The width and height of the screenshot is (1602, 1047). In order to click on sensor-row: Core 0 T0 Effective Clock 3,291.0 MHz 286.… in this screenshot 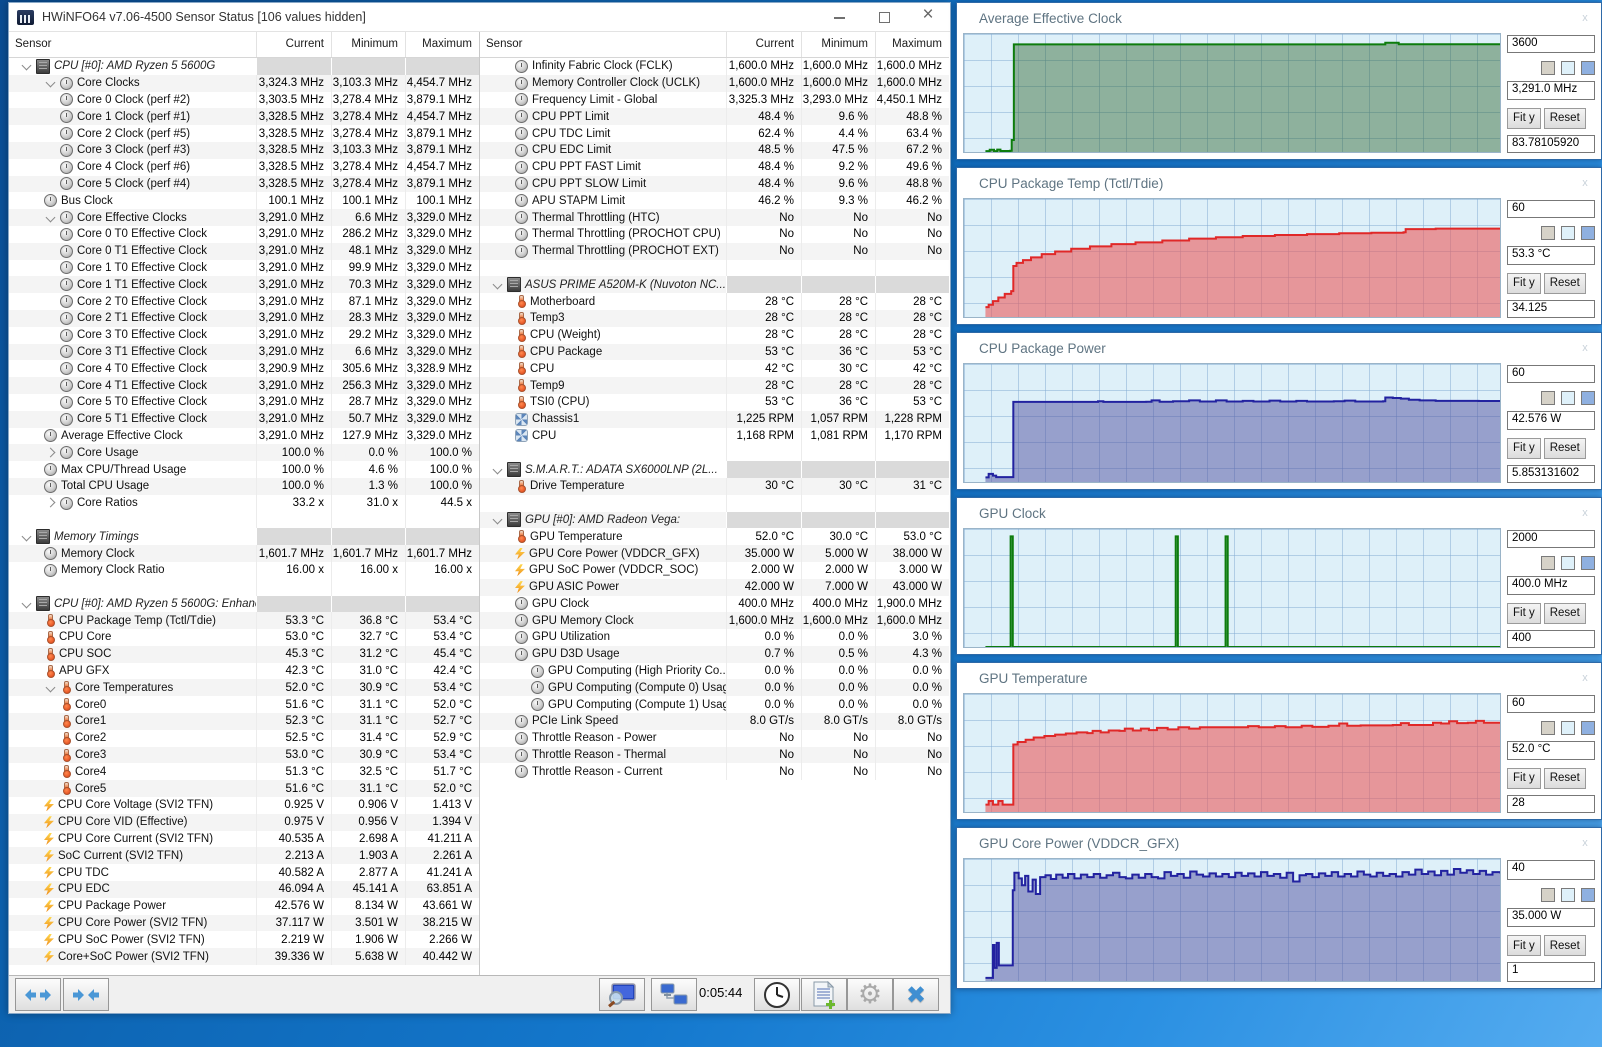, I will do `click(244, 234)`.